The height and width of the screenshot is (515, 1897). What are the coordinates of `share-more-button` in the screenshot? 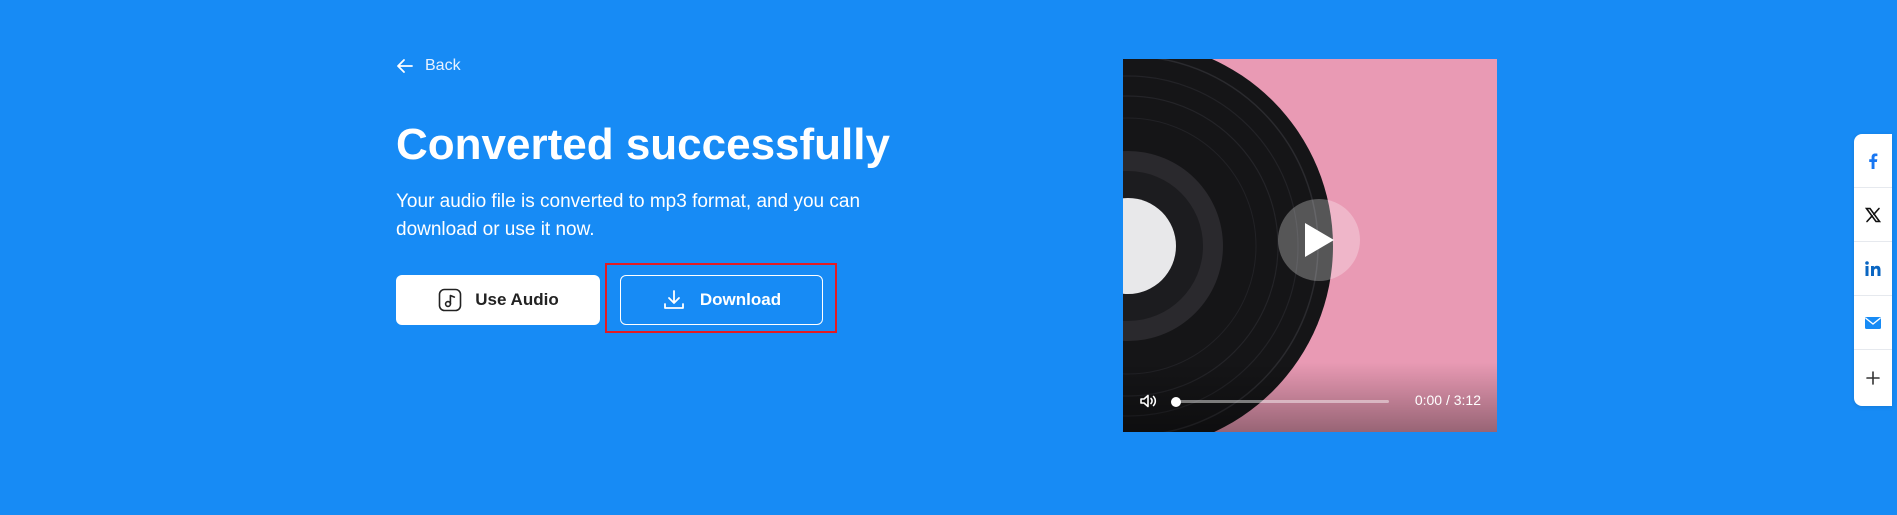 It's located at (1873, 378).